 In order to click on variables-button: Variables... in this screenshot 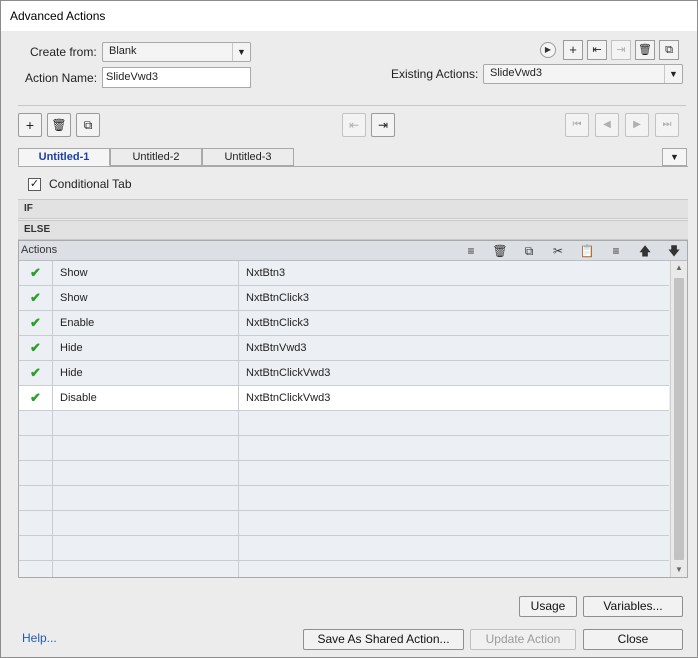, I will do `click(633, 606)`.